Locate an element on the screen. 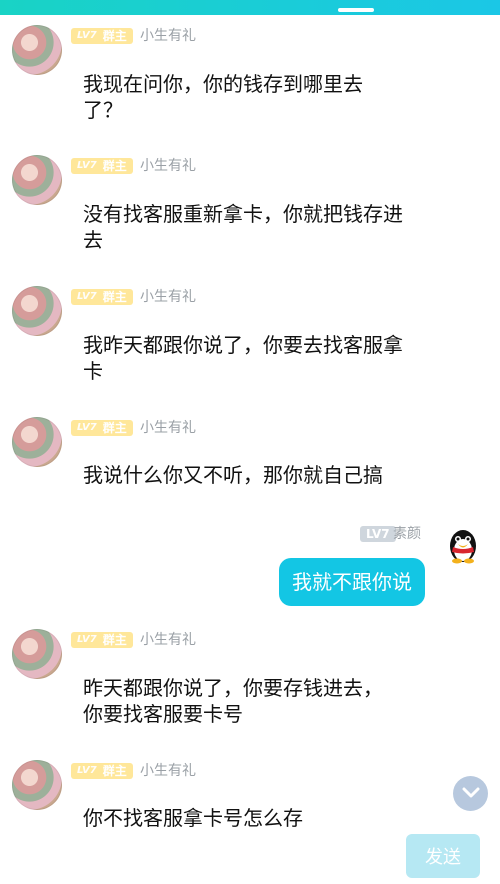  qq-penguin-icon is located at coordinates (463, 546).